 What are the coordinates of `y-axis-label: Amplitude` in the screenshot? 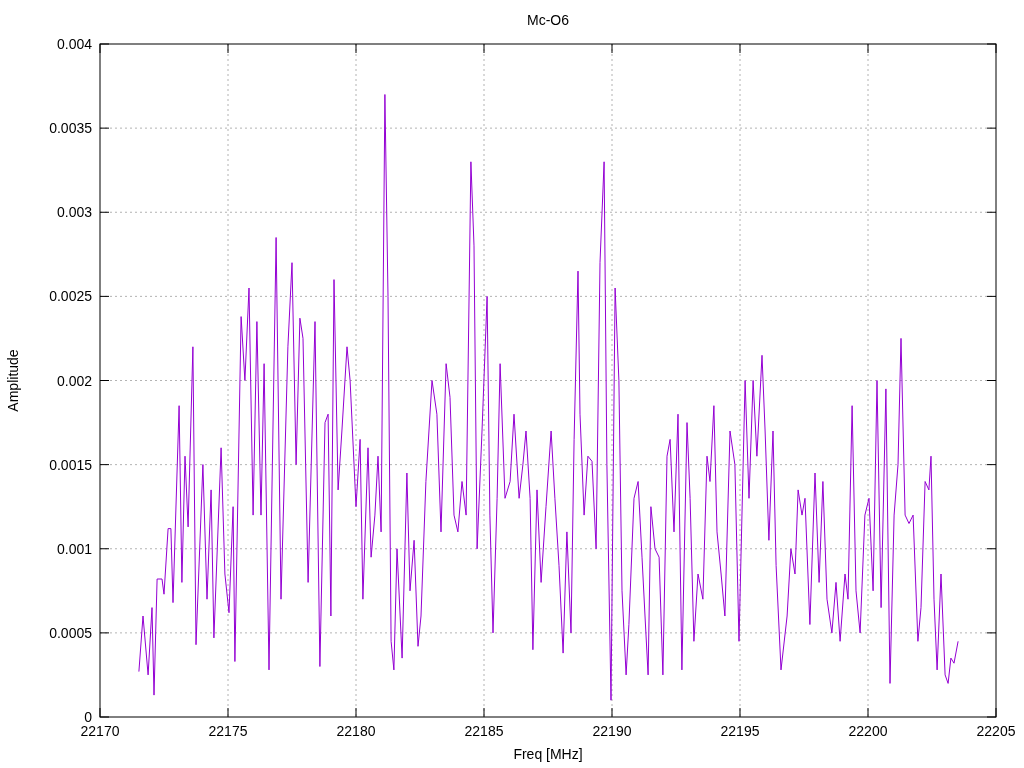 It's located at (13, 380).